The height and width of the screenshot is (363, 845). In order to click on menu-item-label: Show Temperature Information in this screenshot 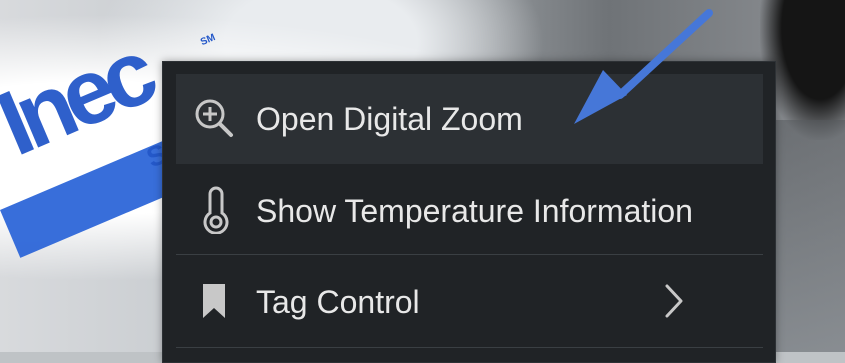, I will do `click(474, 211)`.